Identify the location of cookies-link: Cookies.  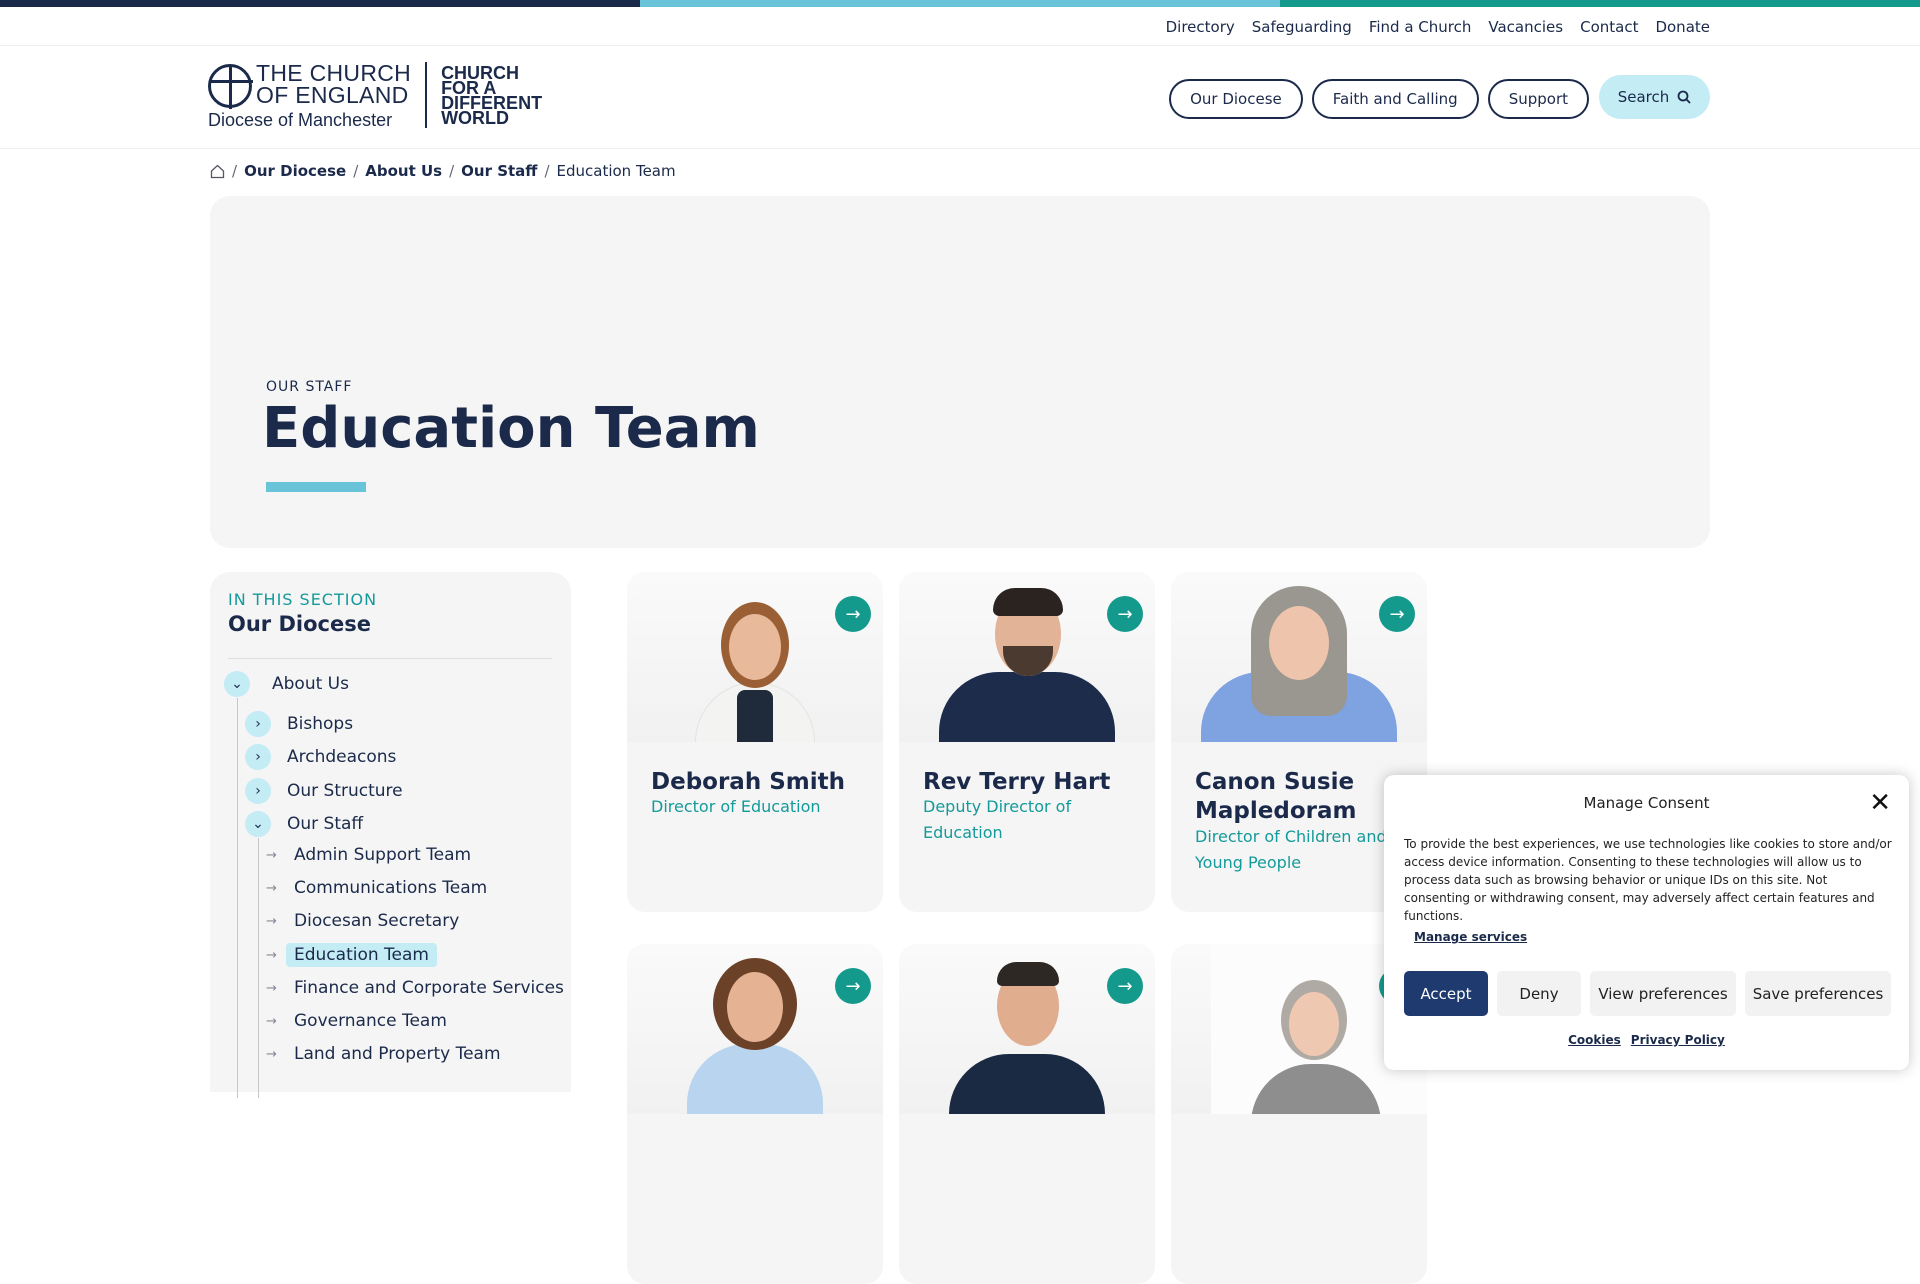
(1594, 1040).